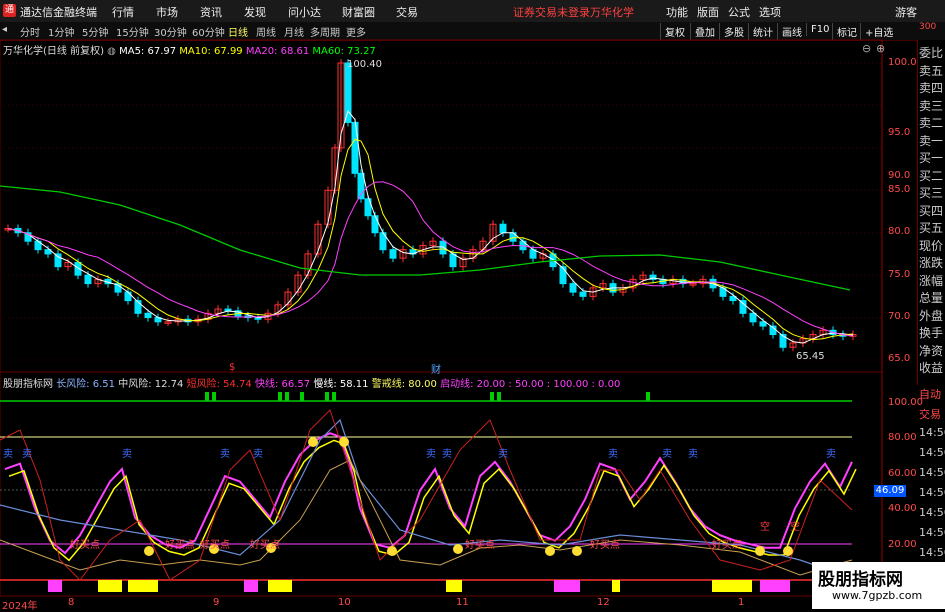 The image size is (945, 612). Describe the element at coordinates (211, 51) in the screenshot. I see `legend-ma10: MA10: 67.99` at that location.